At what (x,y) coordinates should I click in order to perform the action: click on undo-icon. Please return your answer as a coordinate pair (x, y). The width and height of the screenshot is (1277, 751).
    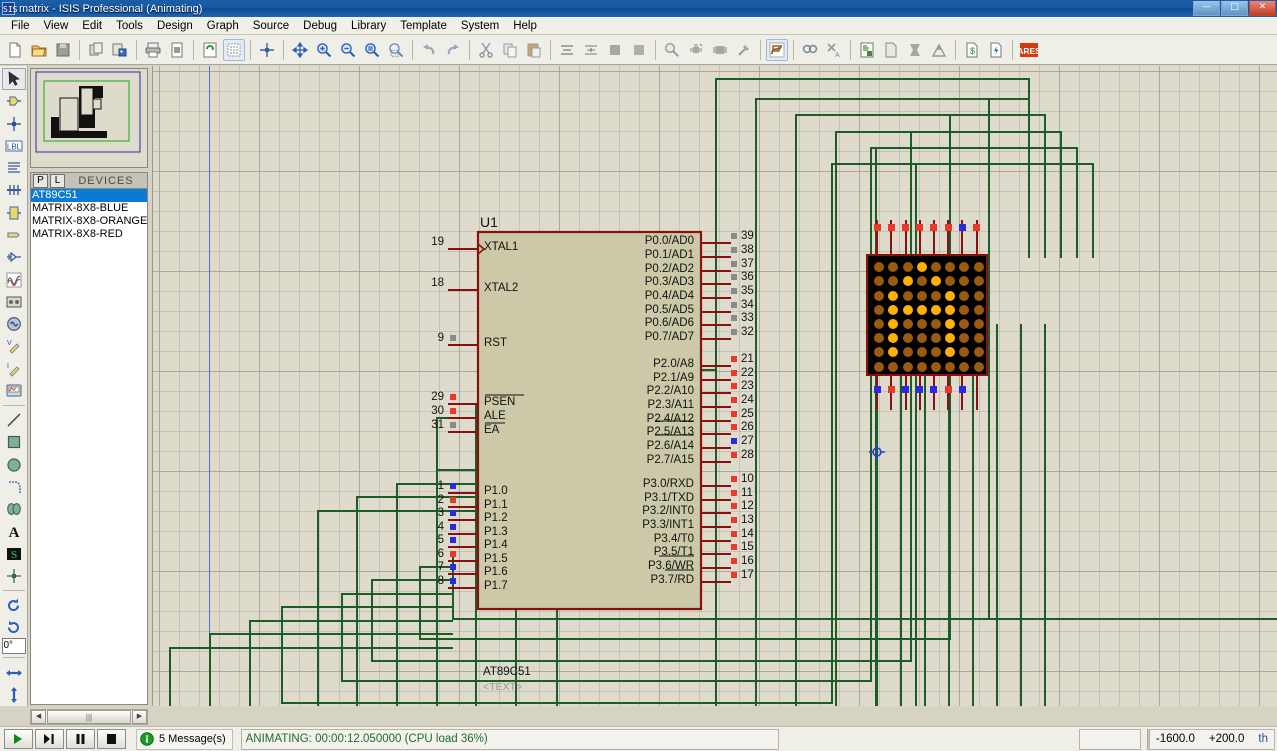
    Looking at the image, I should click on (429, 50).